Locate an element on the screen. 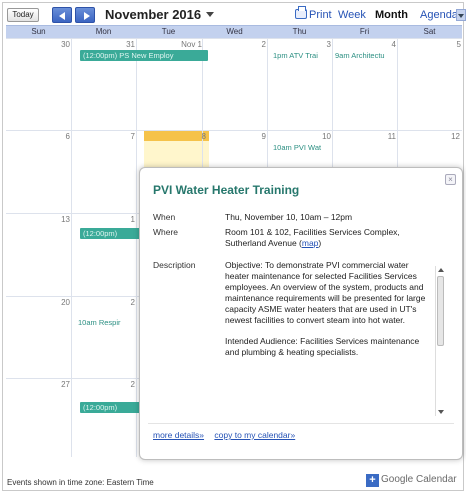 Image resolution: width=466 pixels, height=493 pixels. month-title: November 2016 is located at coordinates (153, 14).